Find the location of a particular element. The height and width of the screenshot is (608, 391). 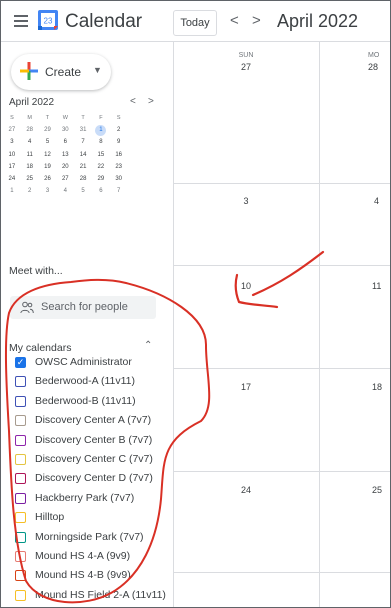

calendar-item: Mound HS 4-B (9v9) is located at coordinates (86, 576).